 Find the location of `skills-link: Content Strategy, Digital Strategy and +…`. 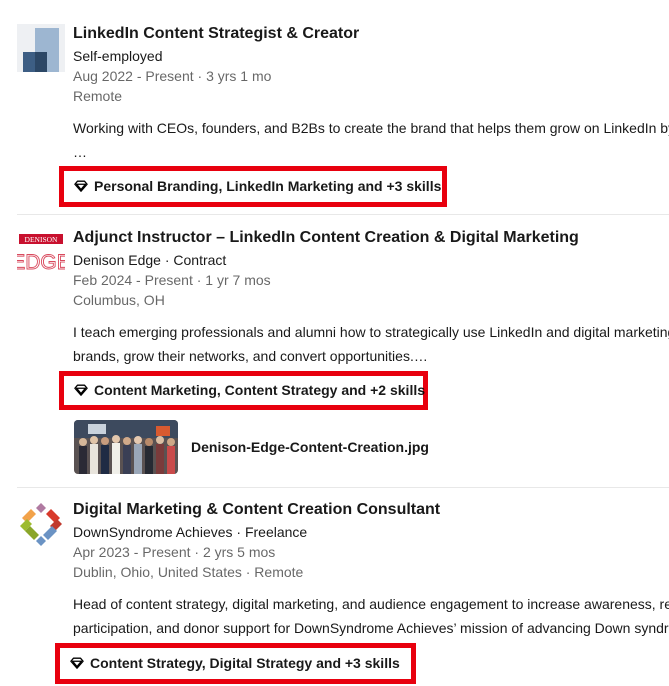

skills-link: Content Strategy, Digital Strategy and +… is located at coordinates (235, 663).